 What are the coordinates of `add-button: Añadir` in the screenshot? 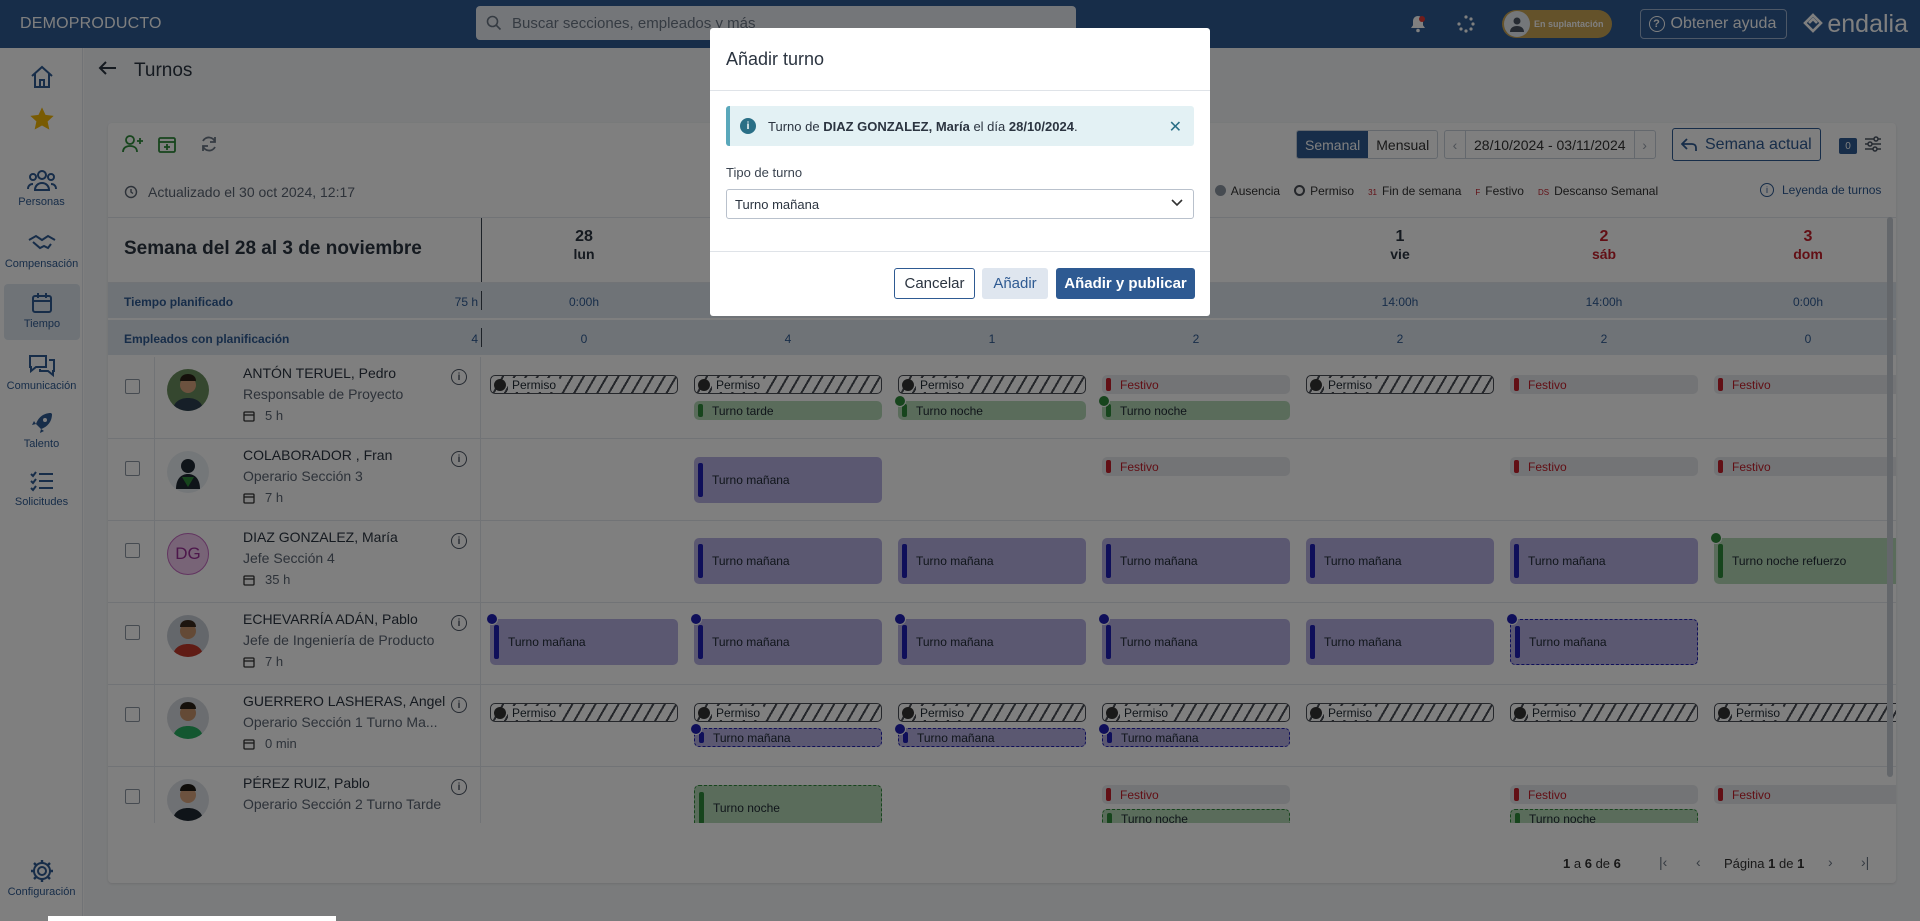 It's located at (1015, 283).